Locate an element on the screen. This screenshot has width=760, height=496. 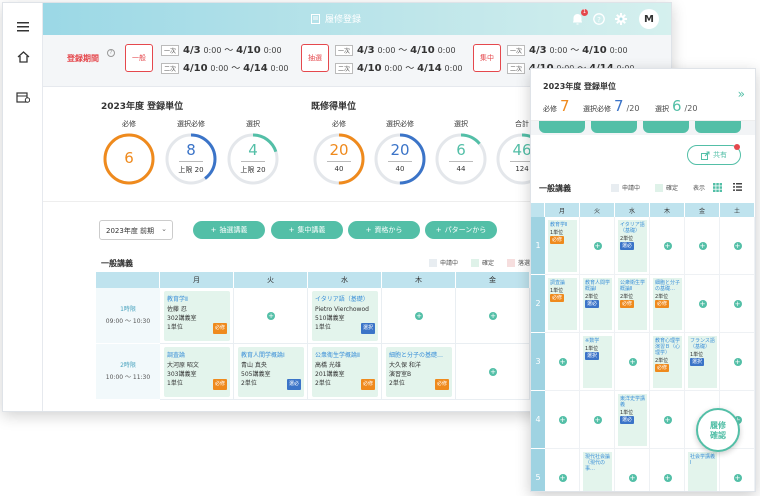
course-card: 公衆衛生学概論Ⅱ 高橋 光雄 201講義室 2単位 必修 is located at coordinates (345, 372).